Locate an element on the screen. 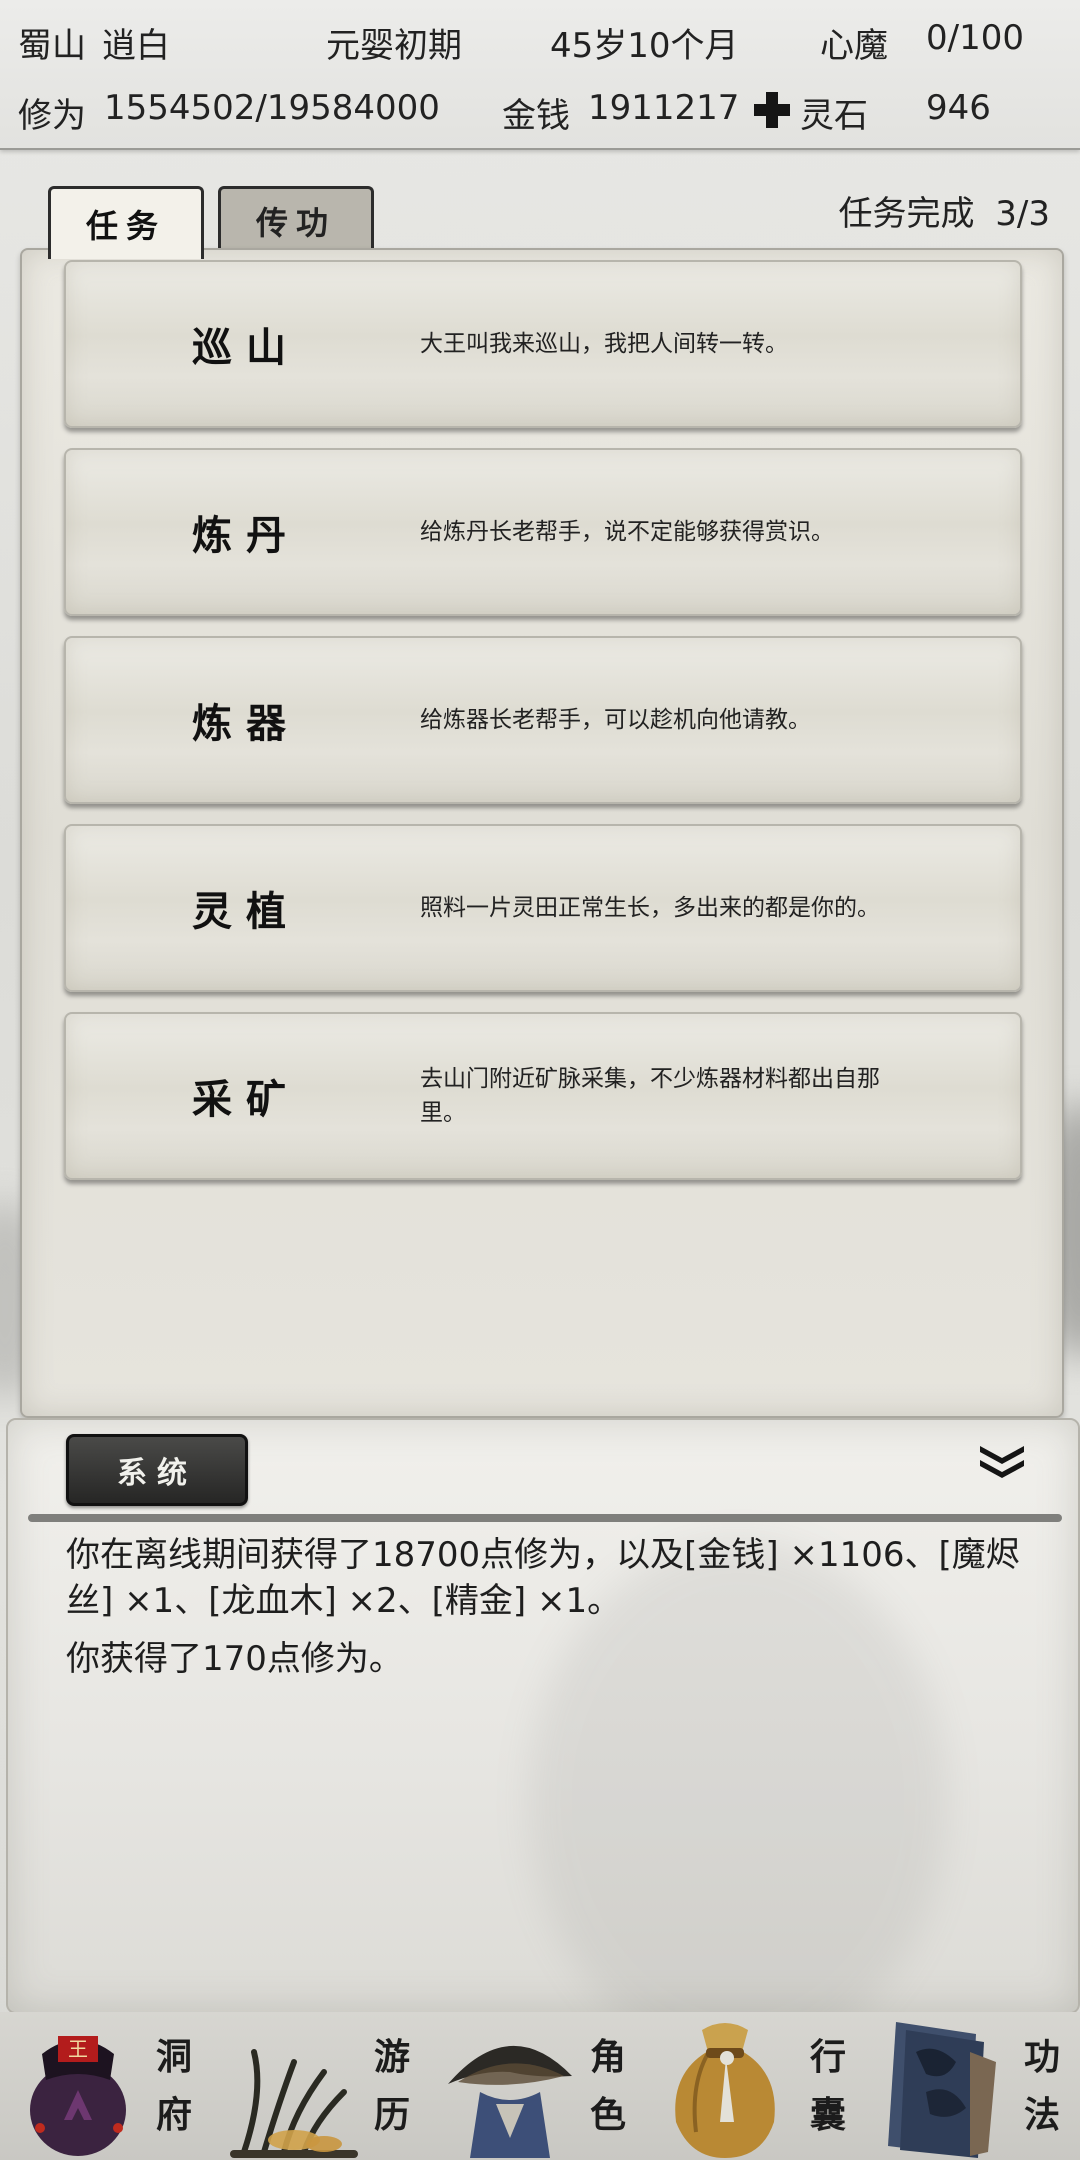  task-description: 大王叫我来巡山，我把人间转一转。 is located at coordinates (604, 344).